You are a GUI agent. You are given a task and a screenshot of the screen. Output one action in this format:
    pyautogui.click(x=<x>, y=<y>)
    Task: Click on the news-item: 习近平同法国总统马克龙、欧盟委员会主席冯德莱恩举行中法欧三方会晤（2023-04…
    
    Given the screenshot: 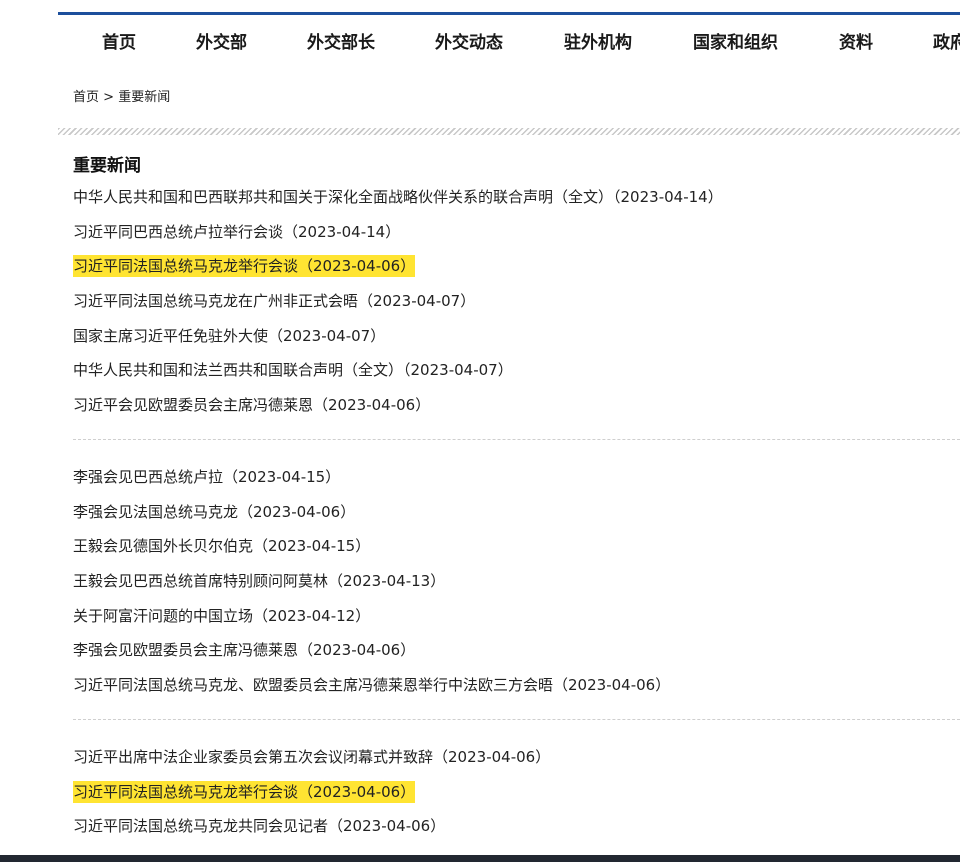 What is the action you would take?
    pyautogui.click(x=516, y=690)
    